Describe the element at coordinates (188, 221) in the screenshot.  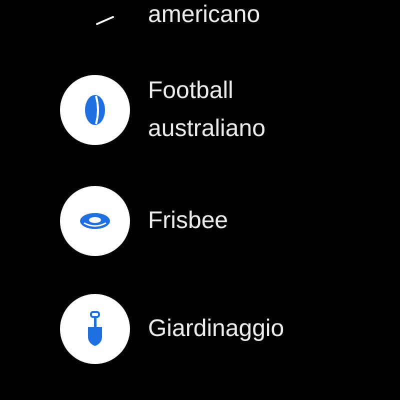
I see `item-label: Frisbee` at that location.